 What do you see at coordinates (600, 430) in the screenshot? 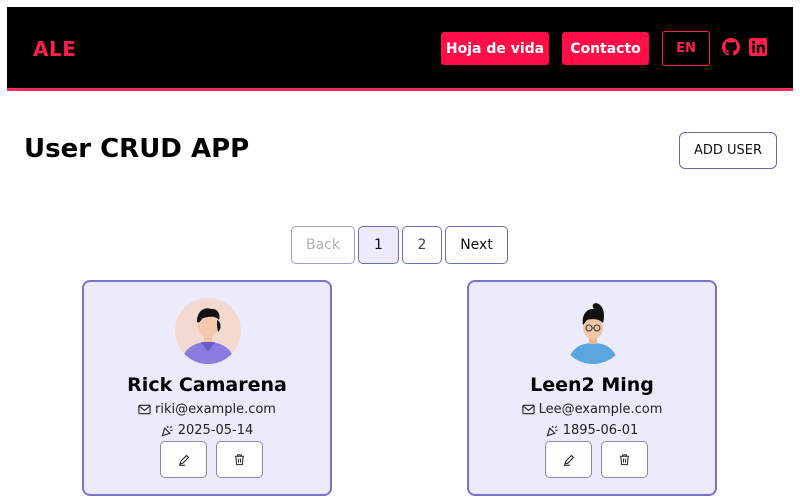
I see `user-birthday: 1895-06-01` at bounding box center [600, 430].